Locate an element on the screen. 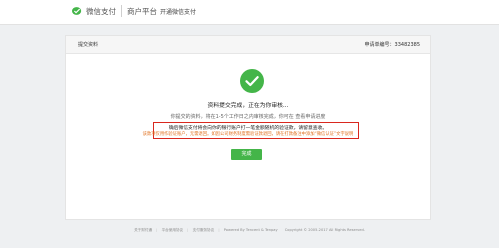 Image resolution: width=499 pixels, height=248 pixels. footer-link-payment-agreement: 支付服务协议 is located at coordinates (204, 230).